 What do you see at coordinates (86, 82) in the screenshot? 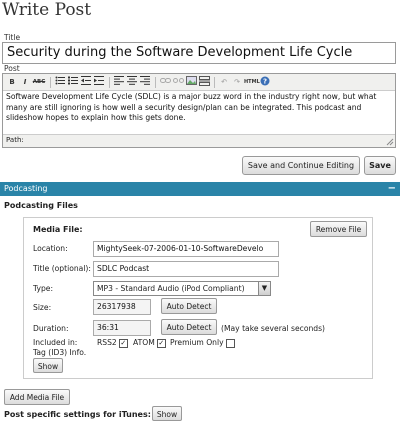
I see `outdent-icon` at bounding box center [86, 82].